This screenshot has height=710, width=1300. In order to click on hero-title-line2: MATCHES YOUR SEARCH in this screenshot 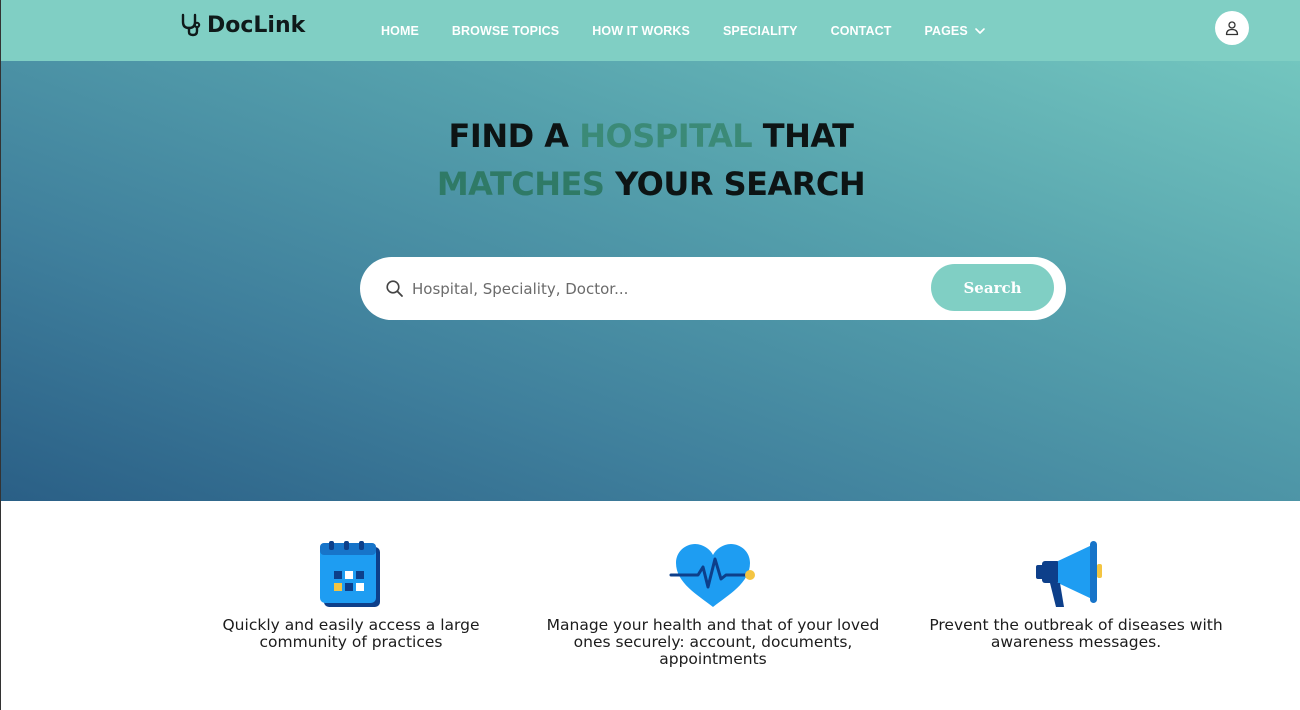, I will do `click(650, 184)`.